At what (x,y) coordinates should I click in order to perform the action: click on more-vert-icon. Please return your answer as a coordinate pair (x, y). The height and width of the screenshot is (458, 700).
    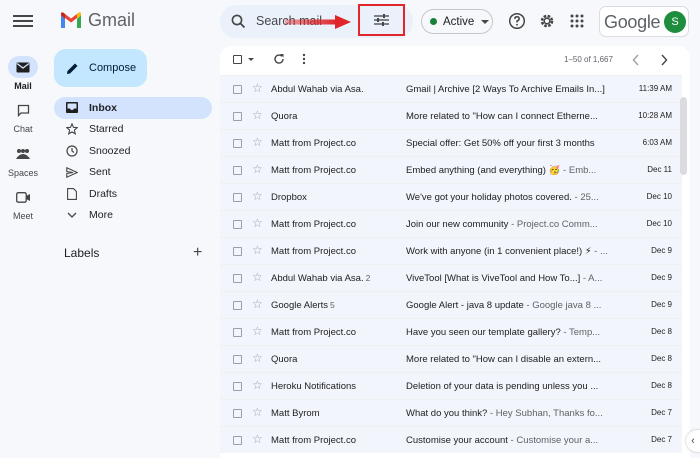
    Looking at the image, I should click on (304, 59).